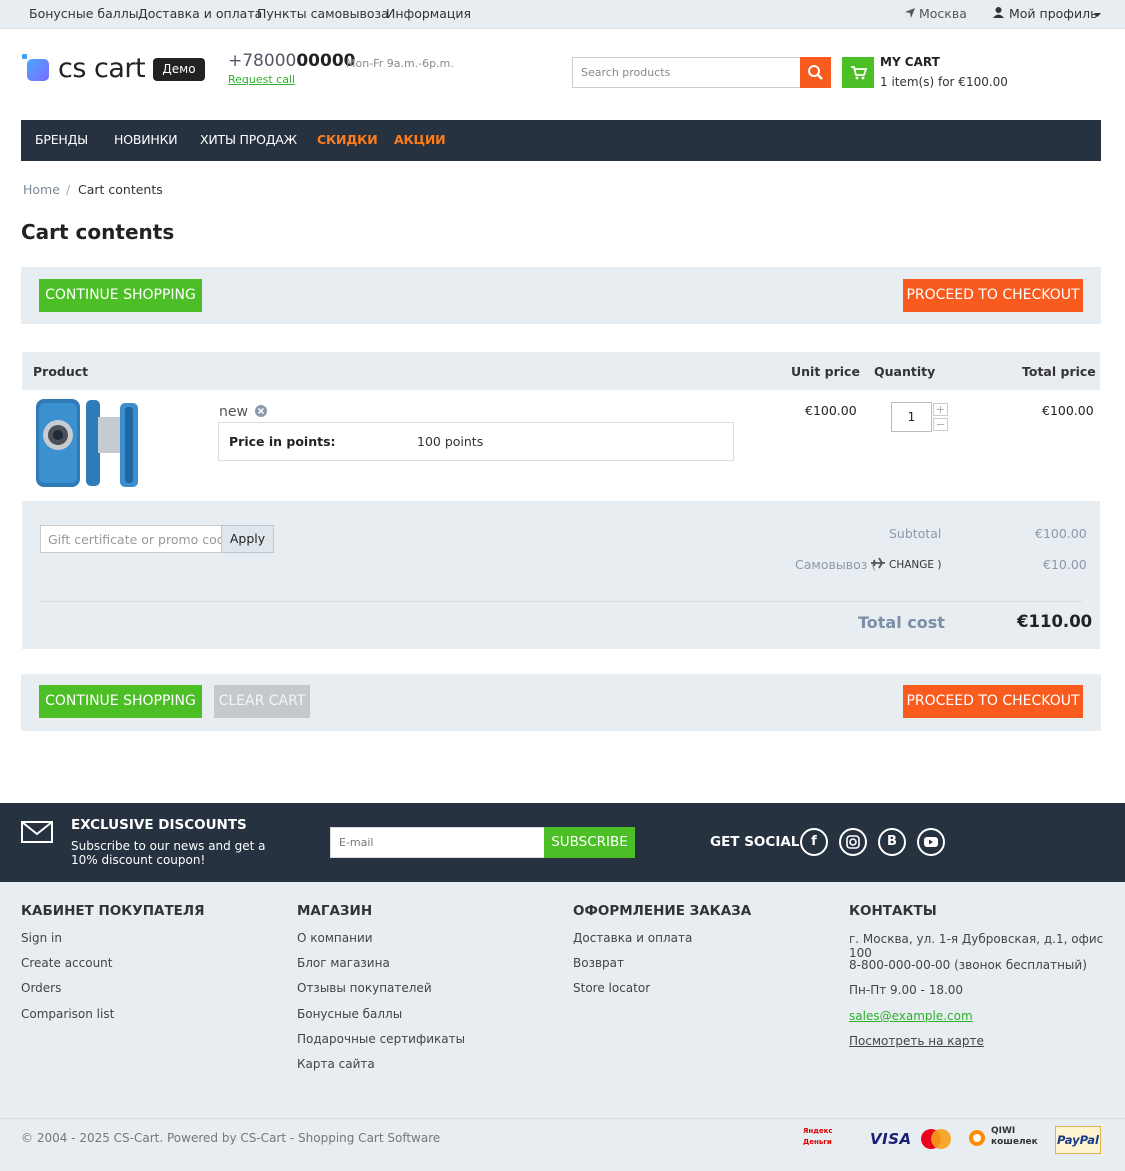 Image resolution: width=1125 pixels, height=1171 pixels. I want to click on subscribe-button: SUBSCRIBE, so click(589, 842).